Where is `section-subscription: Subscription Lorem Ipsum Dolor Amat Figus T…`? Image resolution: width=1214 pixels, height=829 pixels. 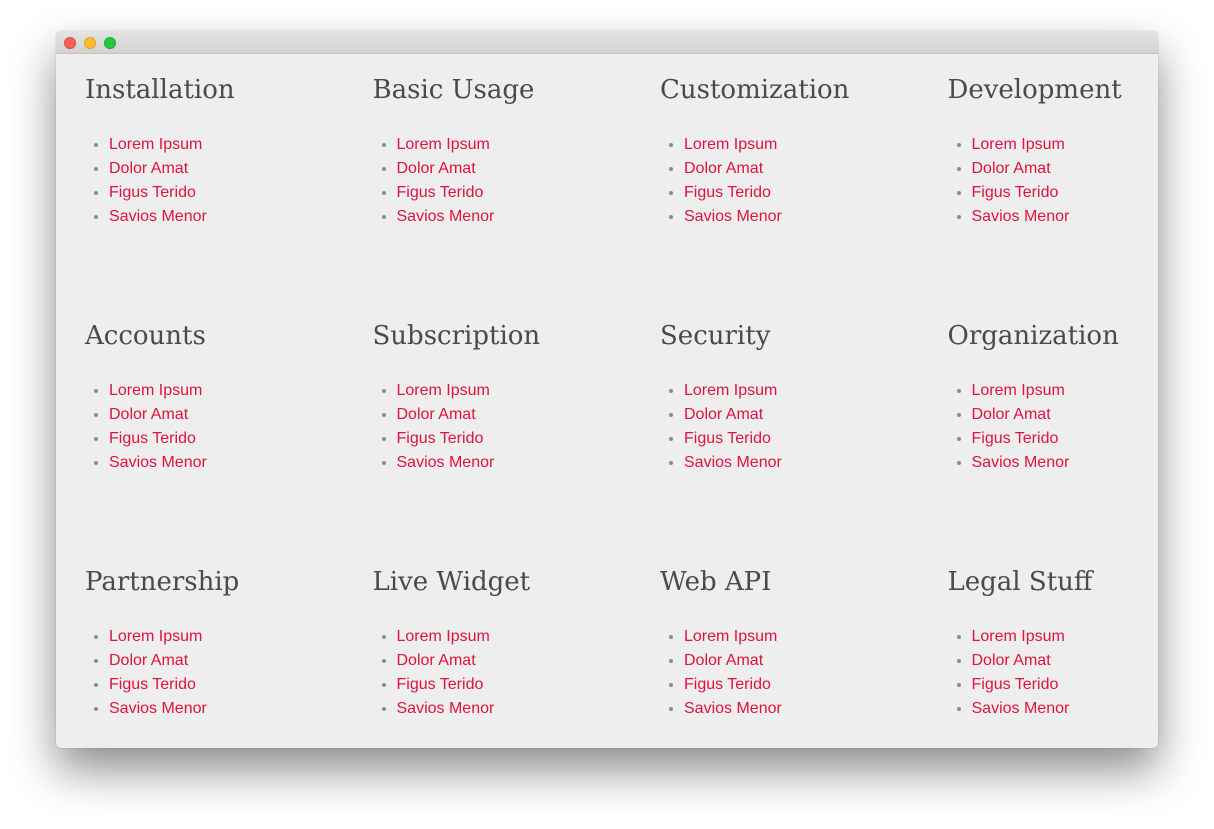
section-subscription: Subscription Lorem Ipsum Dolor Amat Figus T… is located at coordinates (517, 423).